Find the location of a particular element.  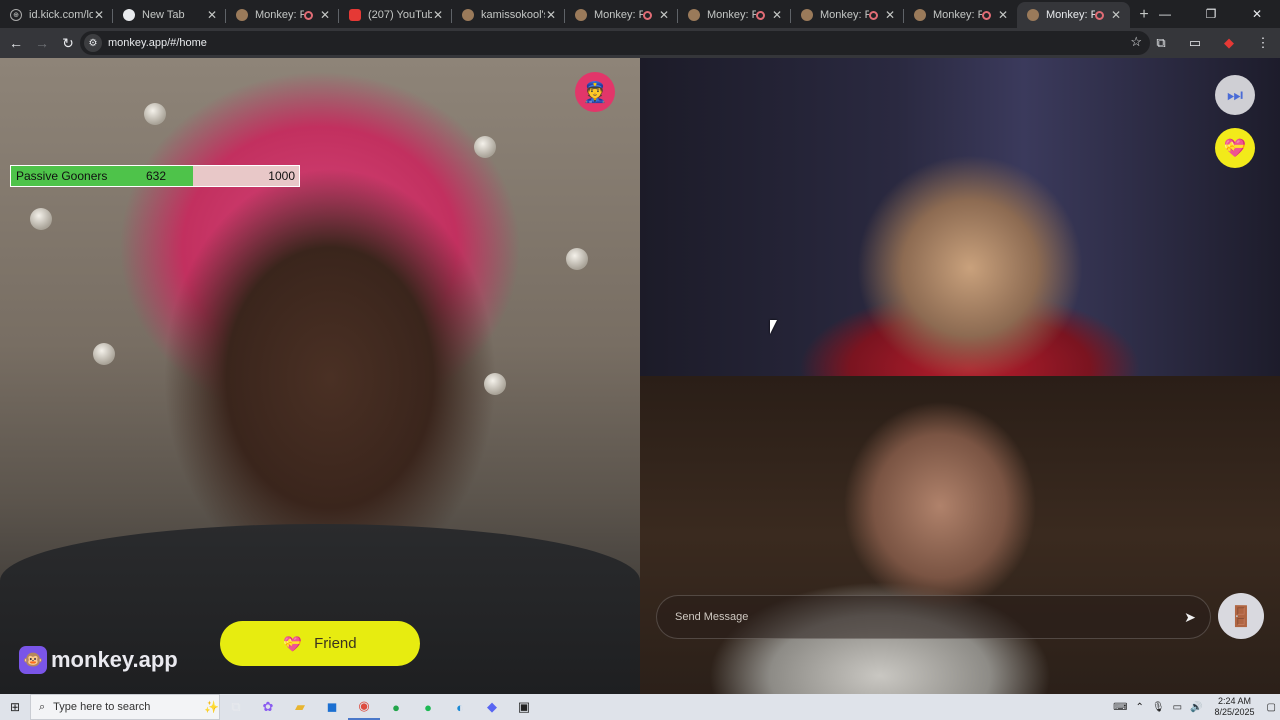

volume-icon: 🔊 is located at coordinates (1196, 707).